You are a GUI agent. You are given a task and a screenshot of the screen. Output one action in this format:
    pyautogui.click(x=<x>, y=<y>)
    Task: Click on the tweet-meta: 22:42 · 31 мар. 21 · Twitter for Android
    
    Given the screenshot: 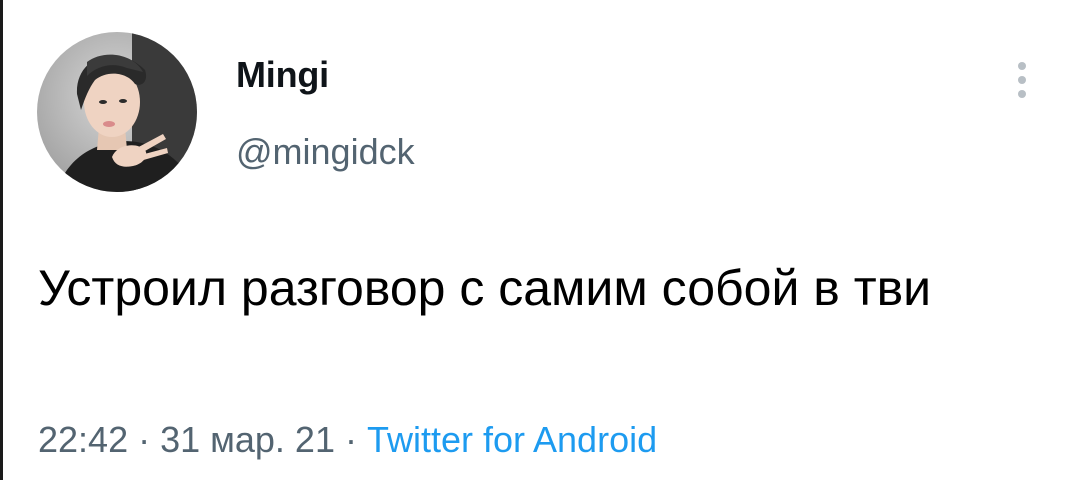 What is the action you would take?
    pyautogui.click(x=347, y=440)
    